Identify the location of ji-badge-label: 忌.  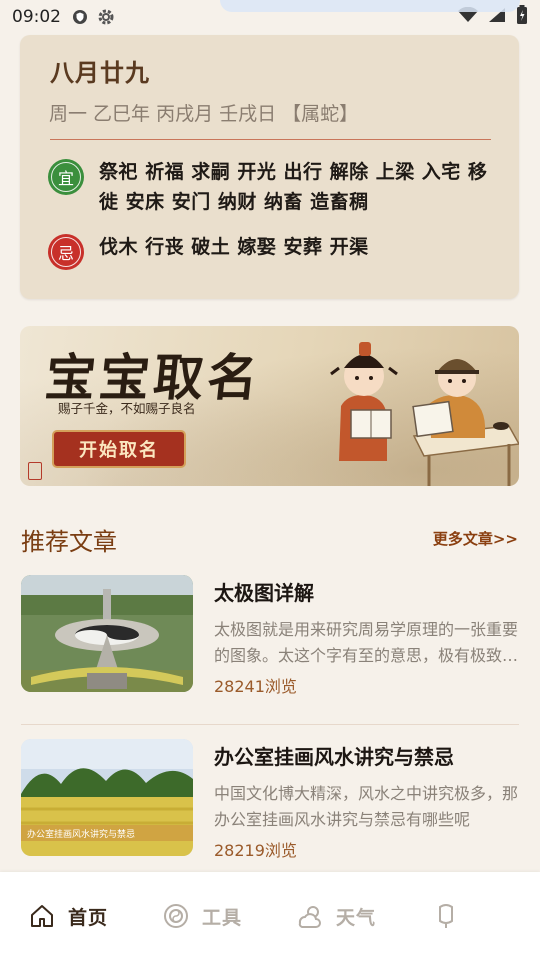
(65, 253).